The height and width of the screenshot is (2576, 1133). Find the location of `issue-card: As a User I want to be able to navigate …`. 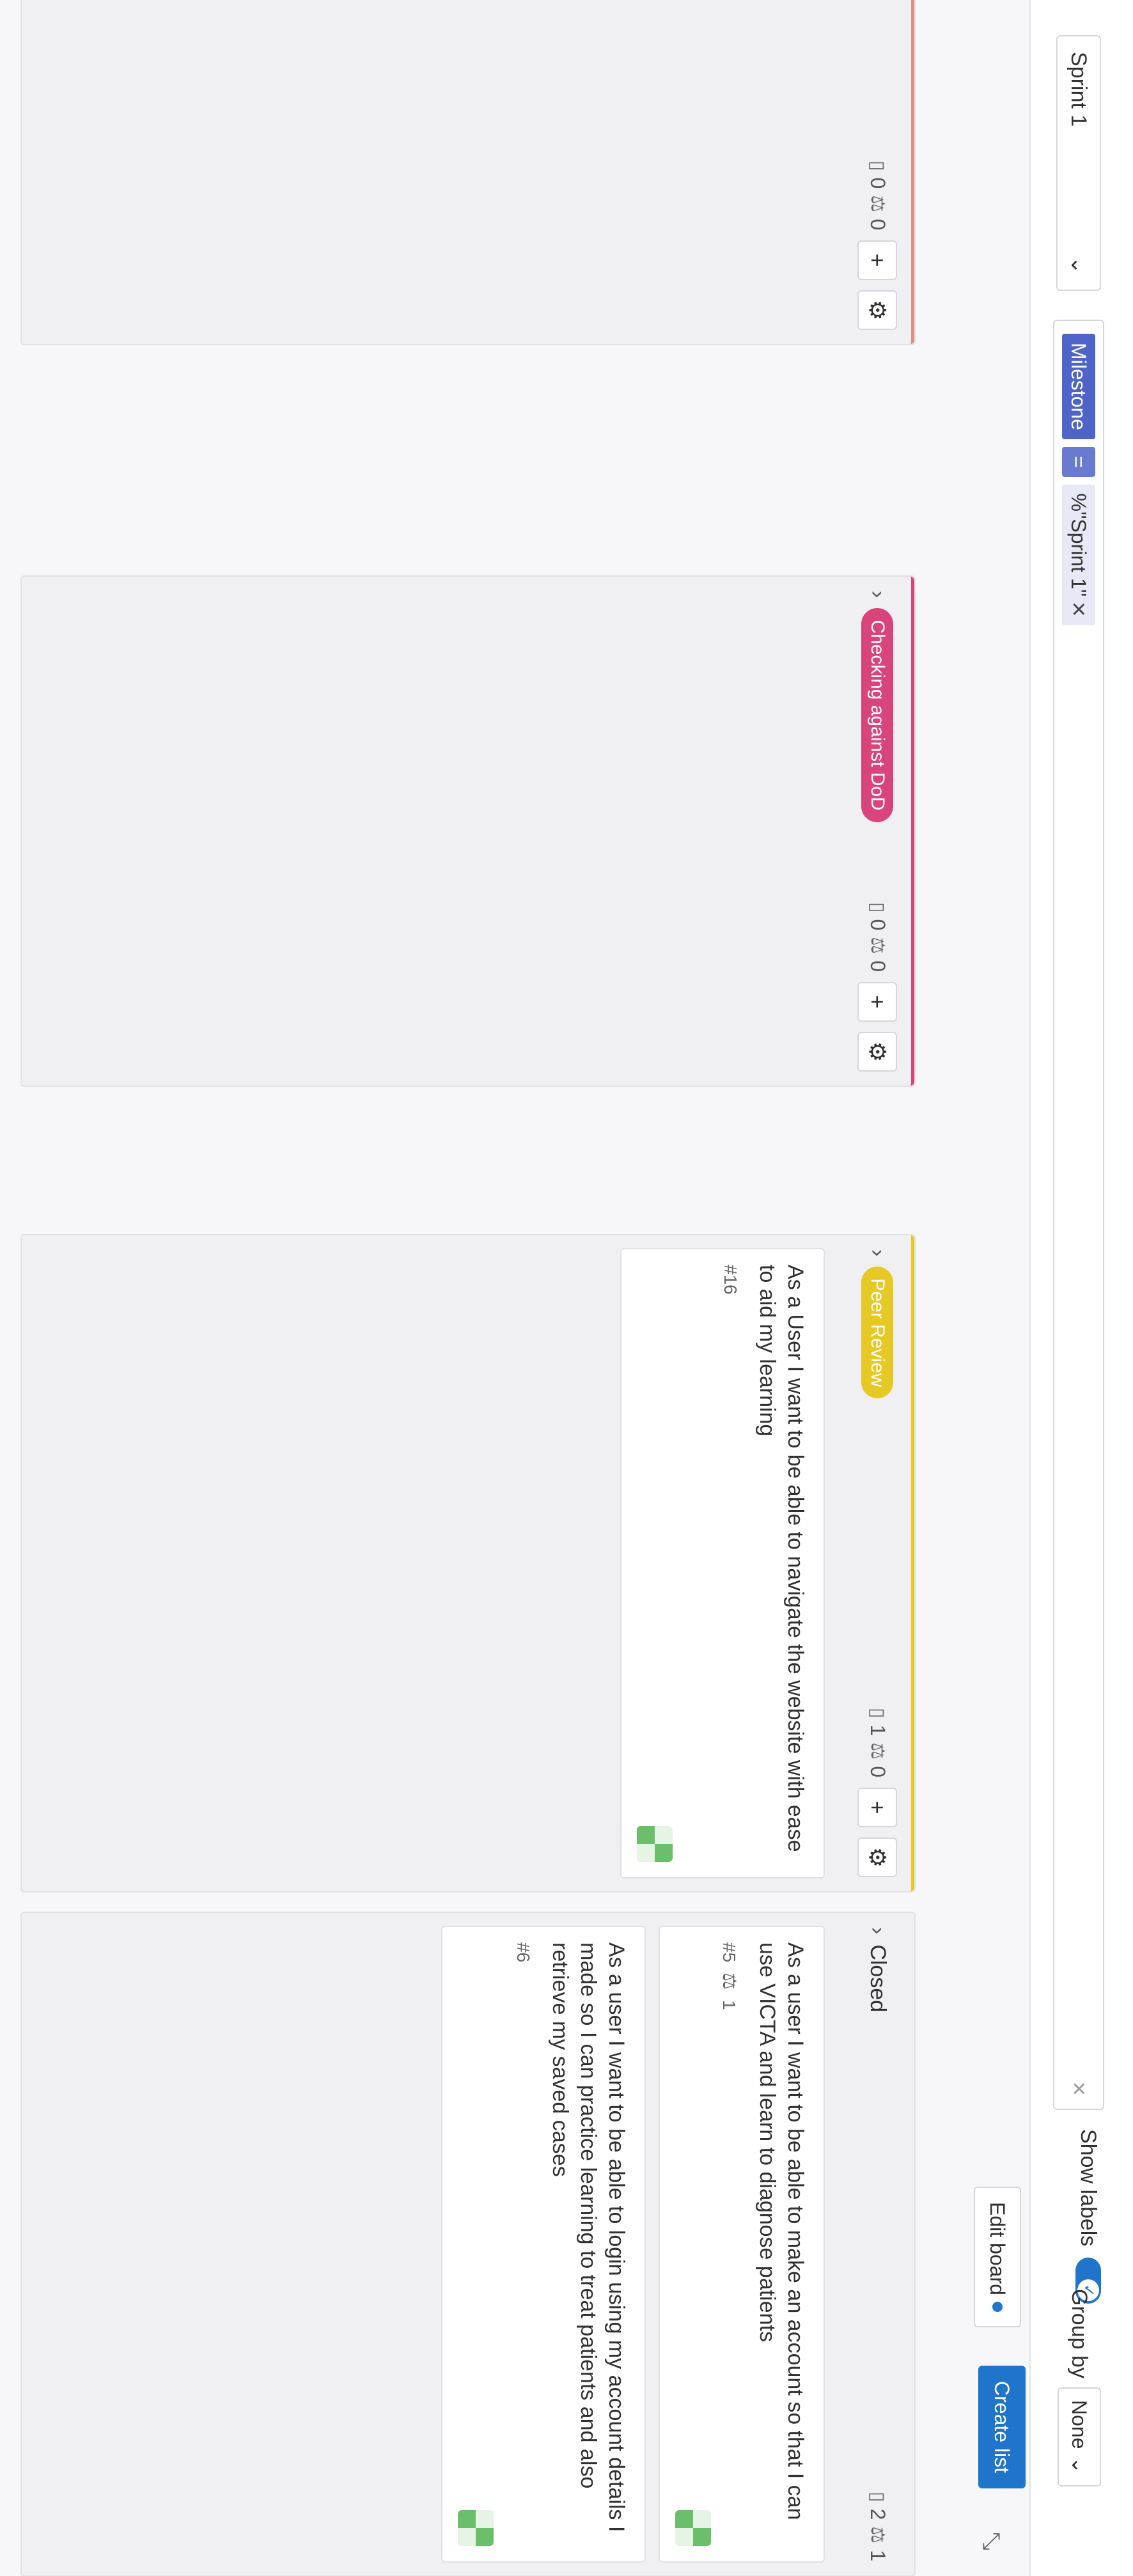

issue-card: As a User I want to be able to navigate … is located at coordinates (722, 1563).